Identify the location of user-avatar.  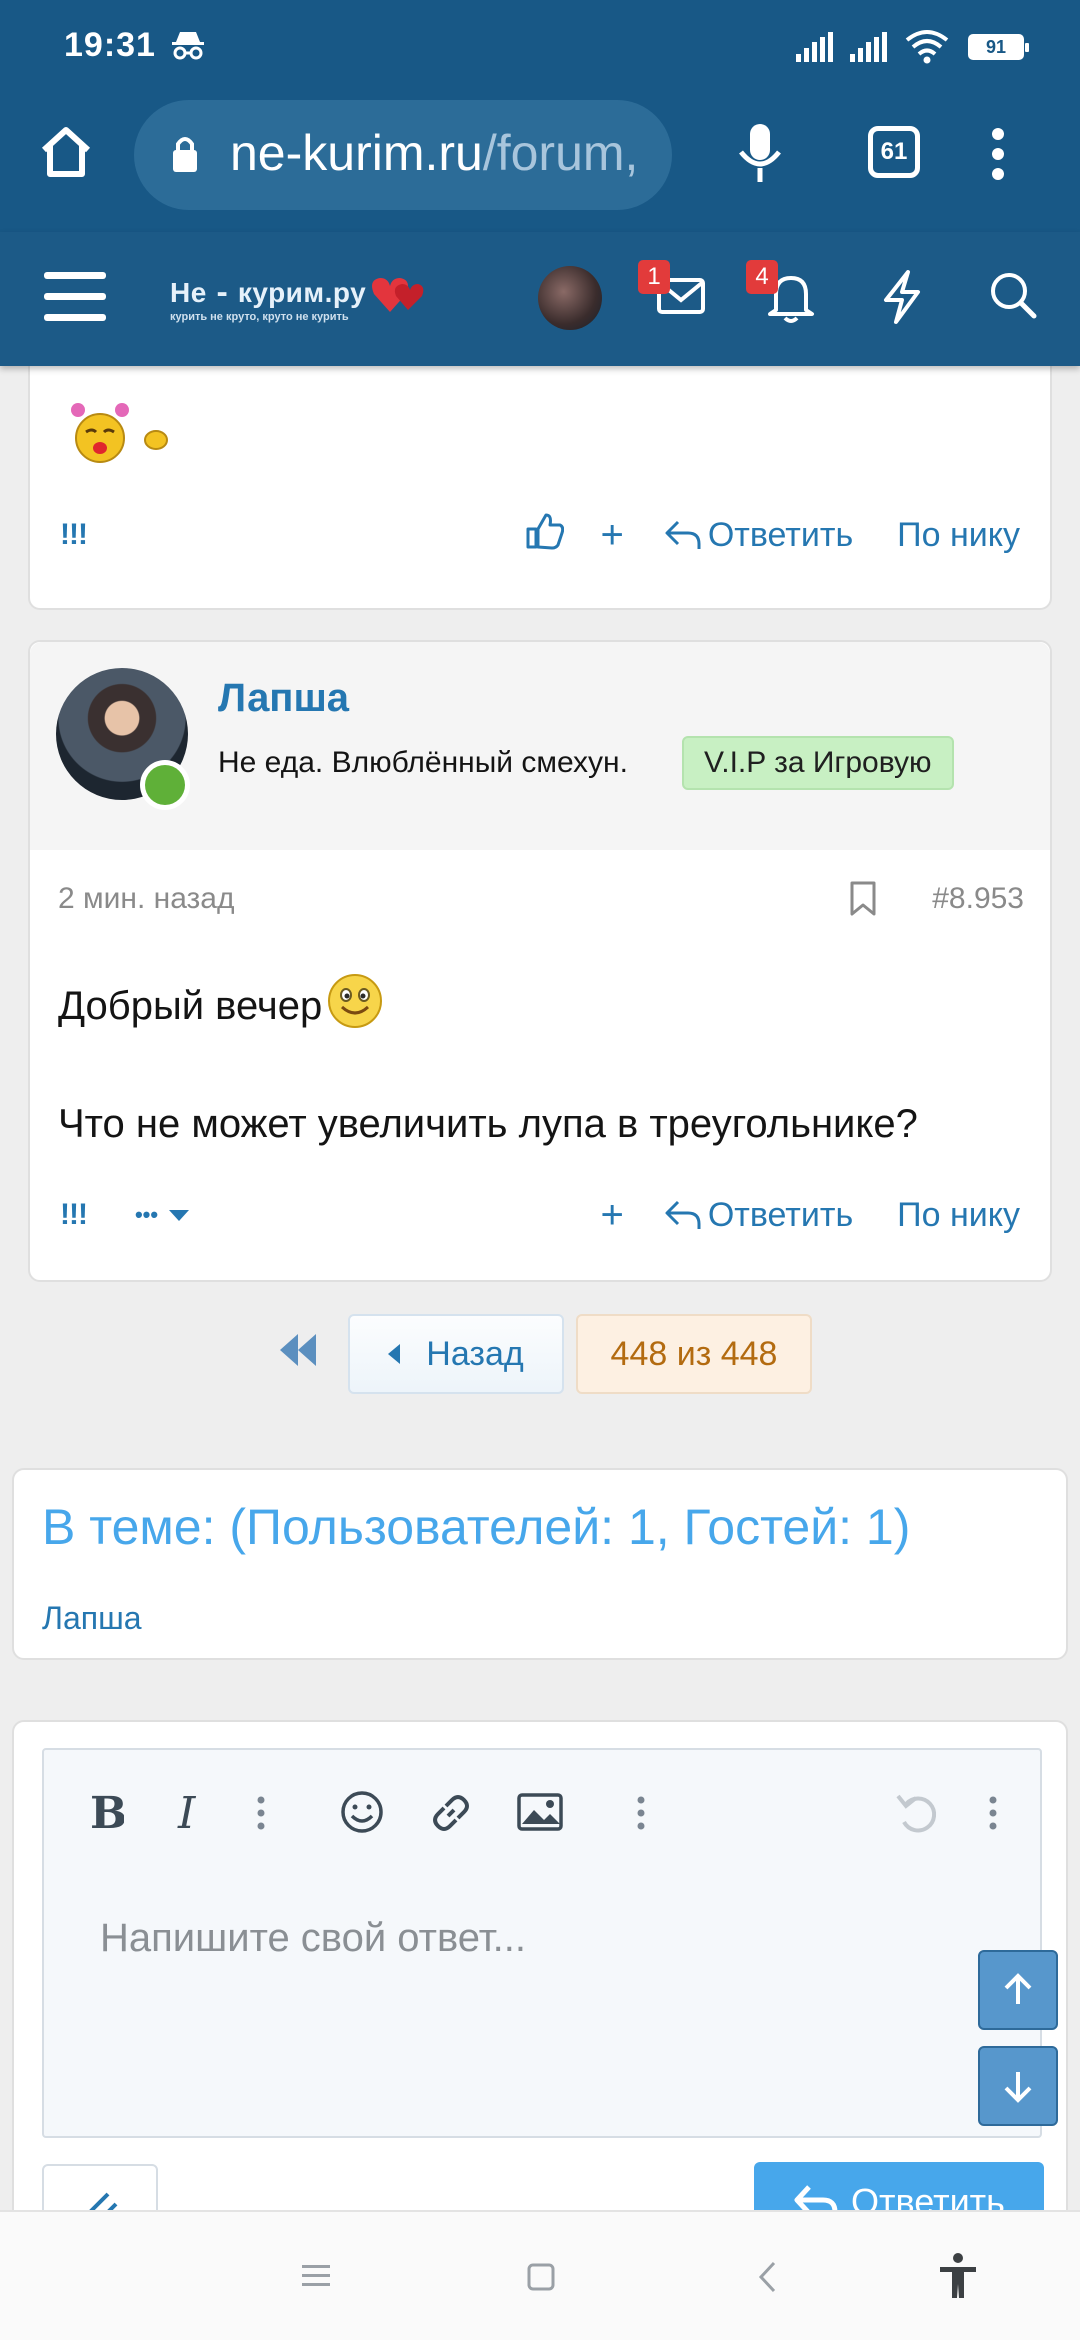
(570, 298).